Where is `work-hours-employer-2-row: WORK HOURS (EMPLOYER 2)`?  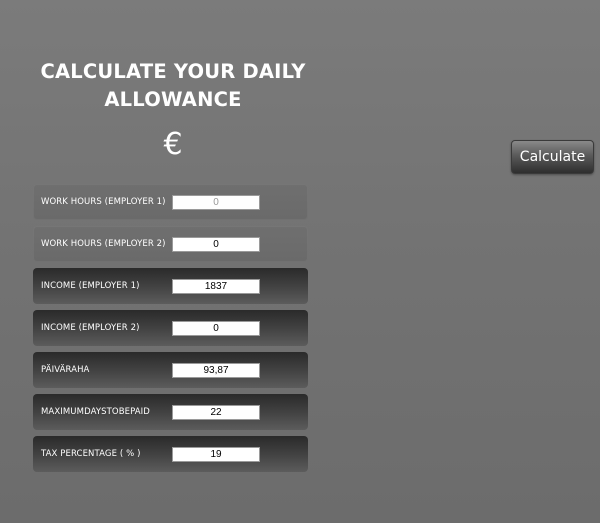
work-hours-employer-2-row: WORK HOURS (EMPLOYER 2) is located at coordinates (170, 244).